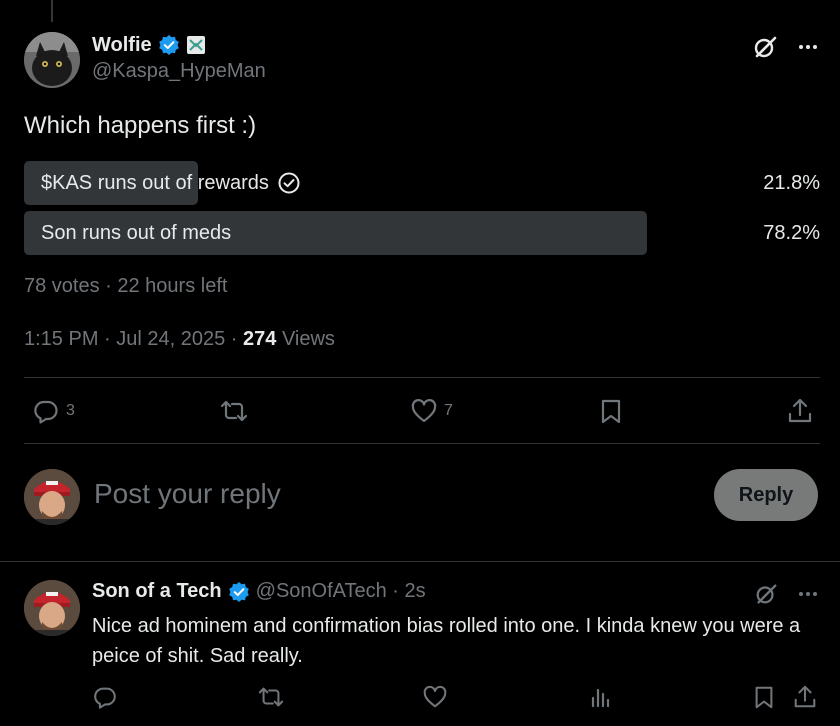  What do you see at coordinates (155, 182) in the screenshot?
I see `poll-option-label: $KAS runs out of rewards` at bounding box center [155, 182].